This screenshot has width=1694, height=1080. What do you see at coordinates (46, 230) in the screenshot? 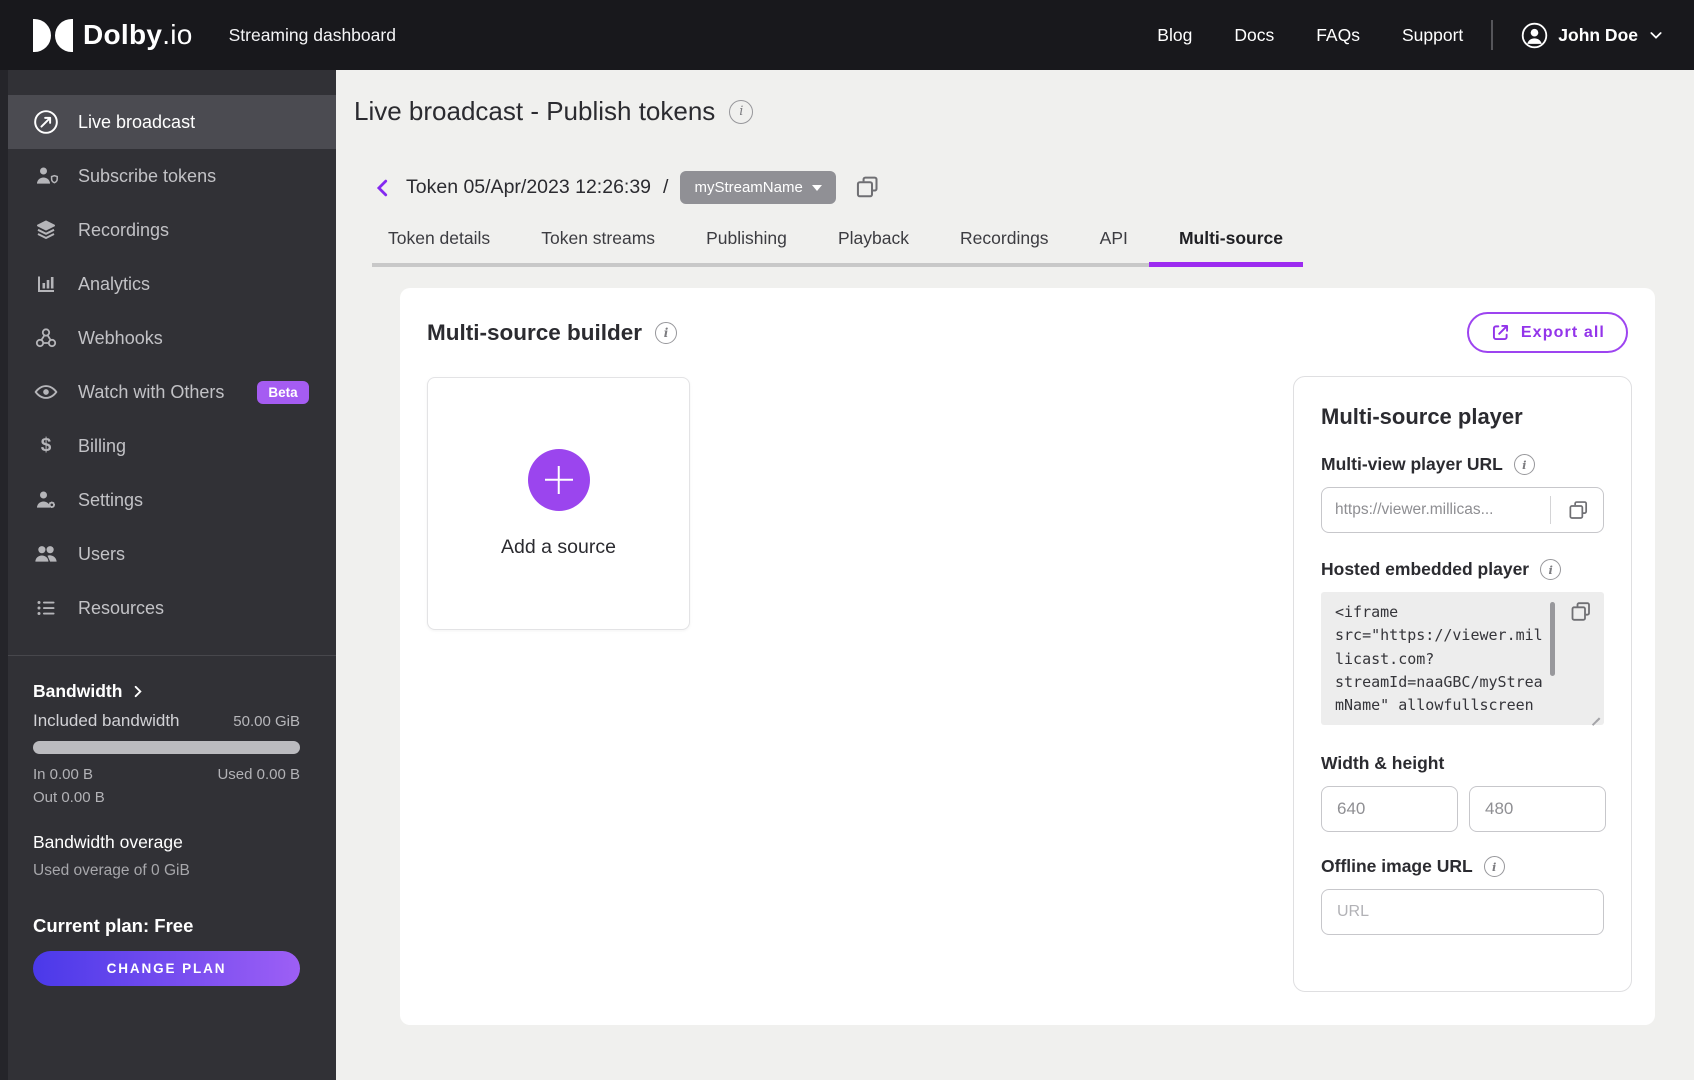
I see `layers-icon` at bounding box center [46, 230].